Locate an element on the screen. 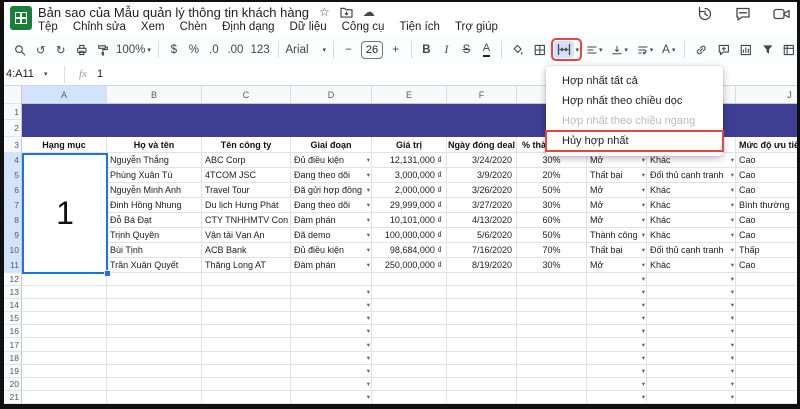 Image resolution: width=800 pixels, height=409 pixels. cell: Thất bại ▾ is located at coordinates (617, 250).